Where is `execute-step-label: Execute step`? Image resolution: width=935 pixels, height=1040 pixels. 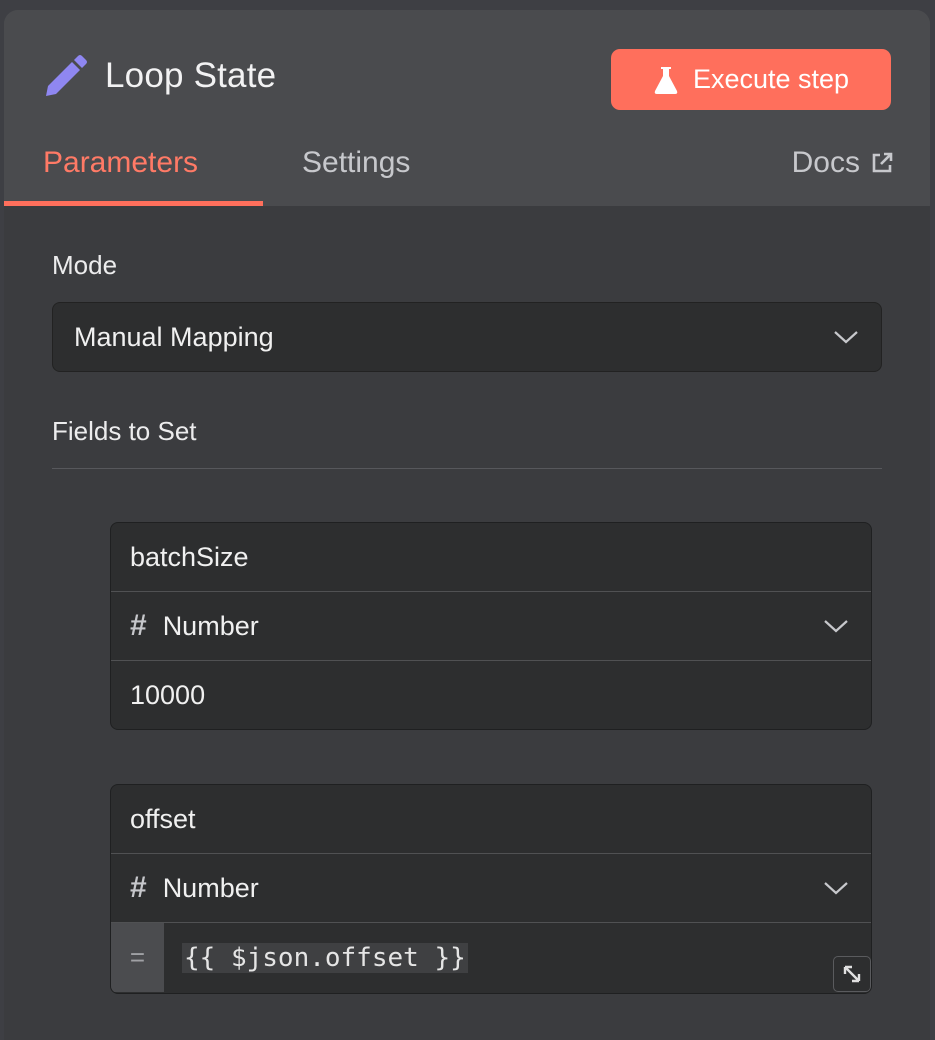
execute-step-label: Execute step is located at coordinates (771, 79).